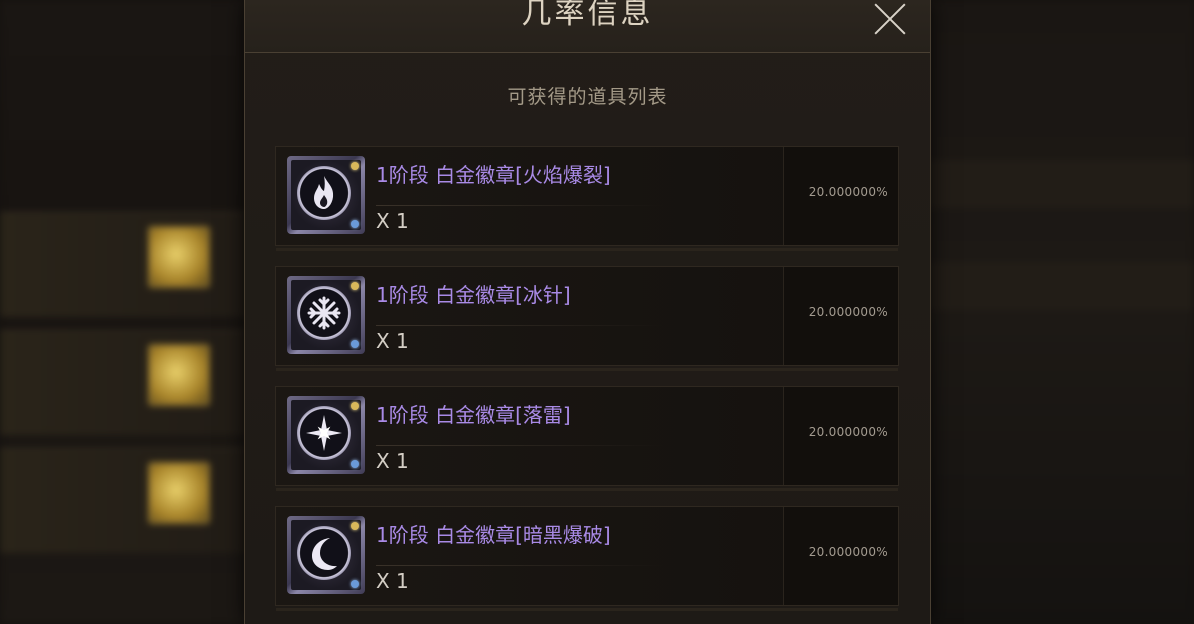 The height and width of the screenshot is (624, 1194). Describe the element at coordinates (587, 97) in the screenshot. I see `obtainable-items-heading: 可获得的道具列表` at that location.